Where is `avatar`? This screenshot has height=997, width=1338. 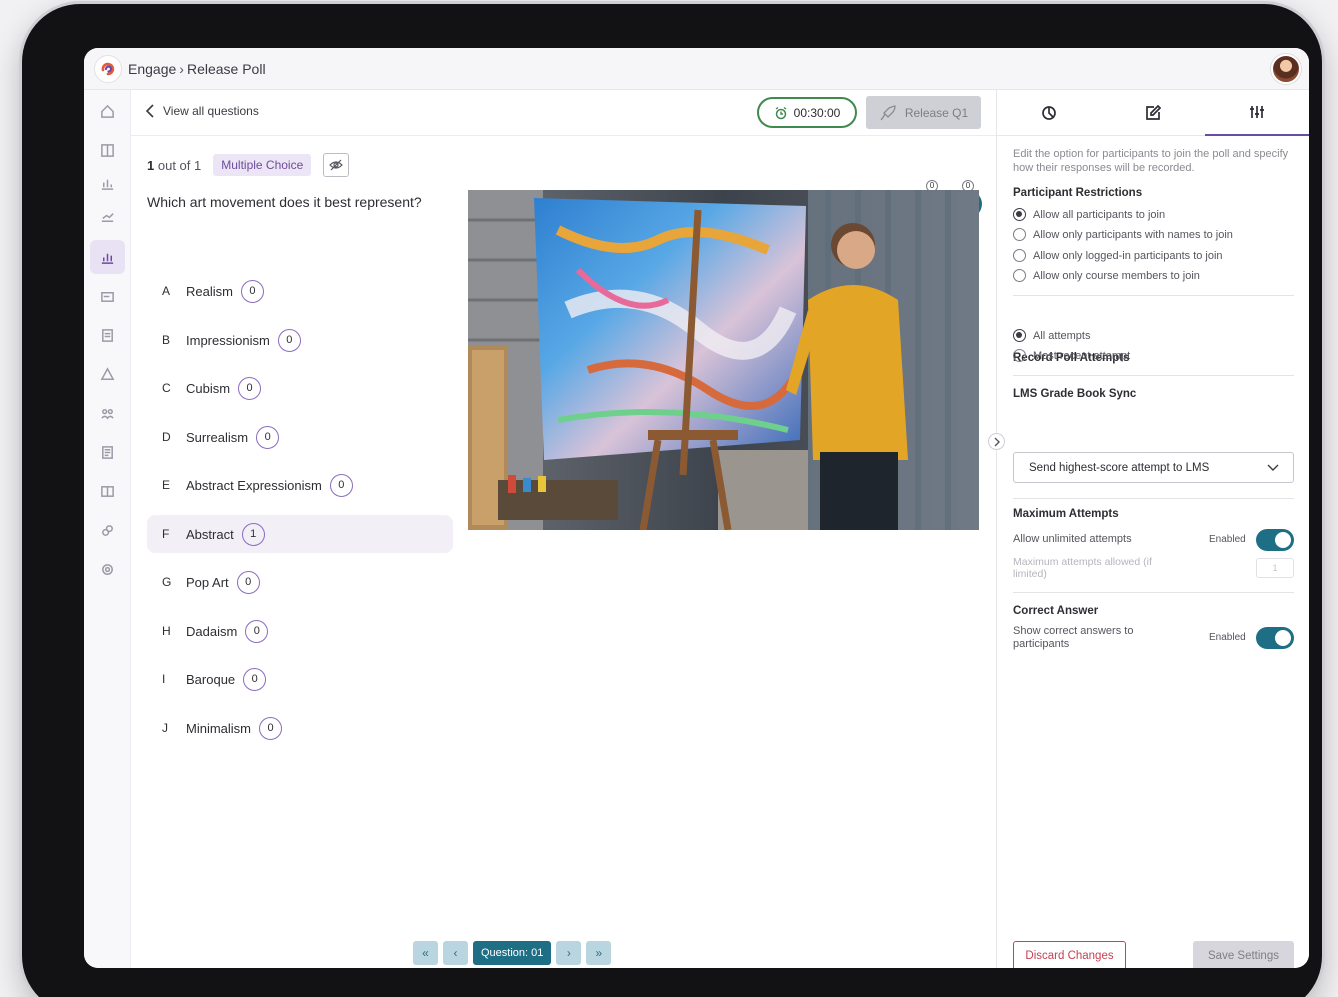 avatar is located at coordinates (1286, 69).